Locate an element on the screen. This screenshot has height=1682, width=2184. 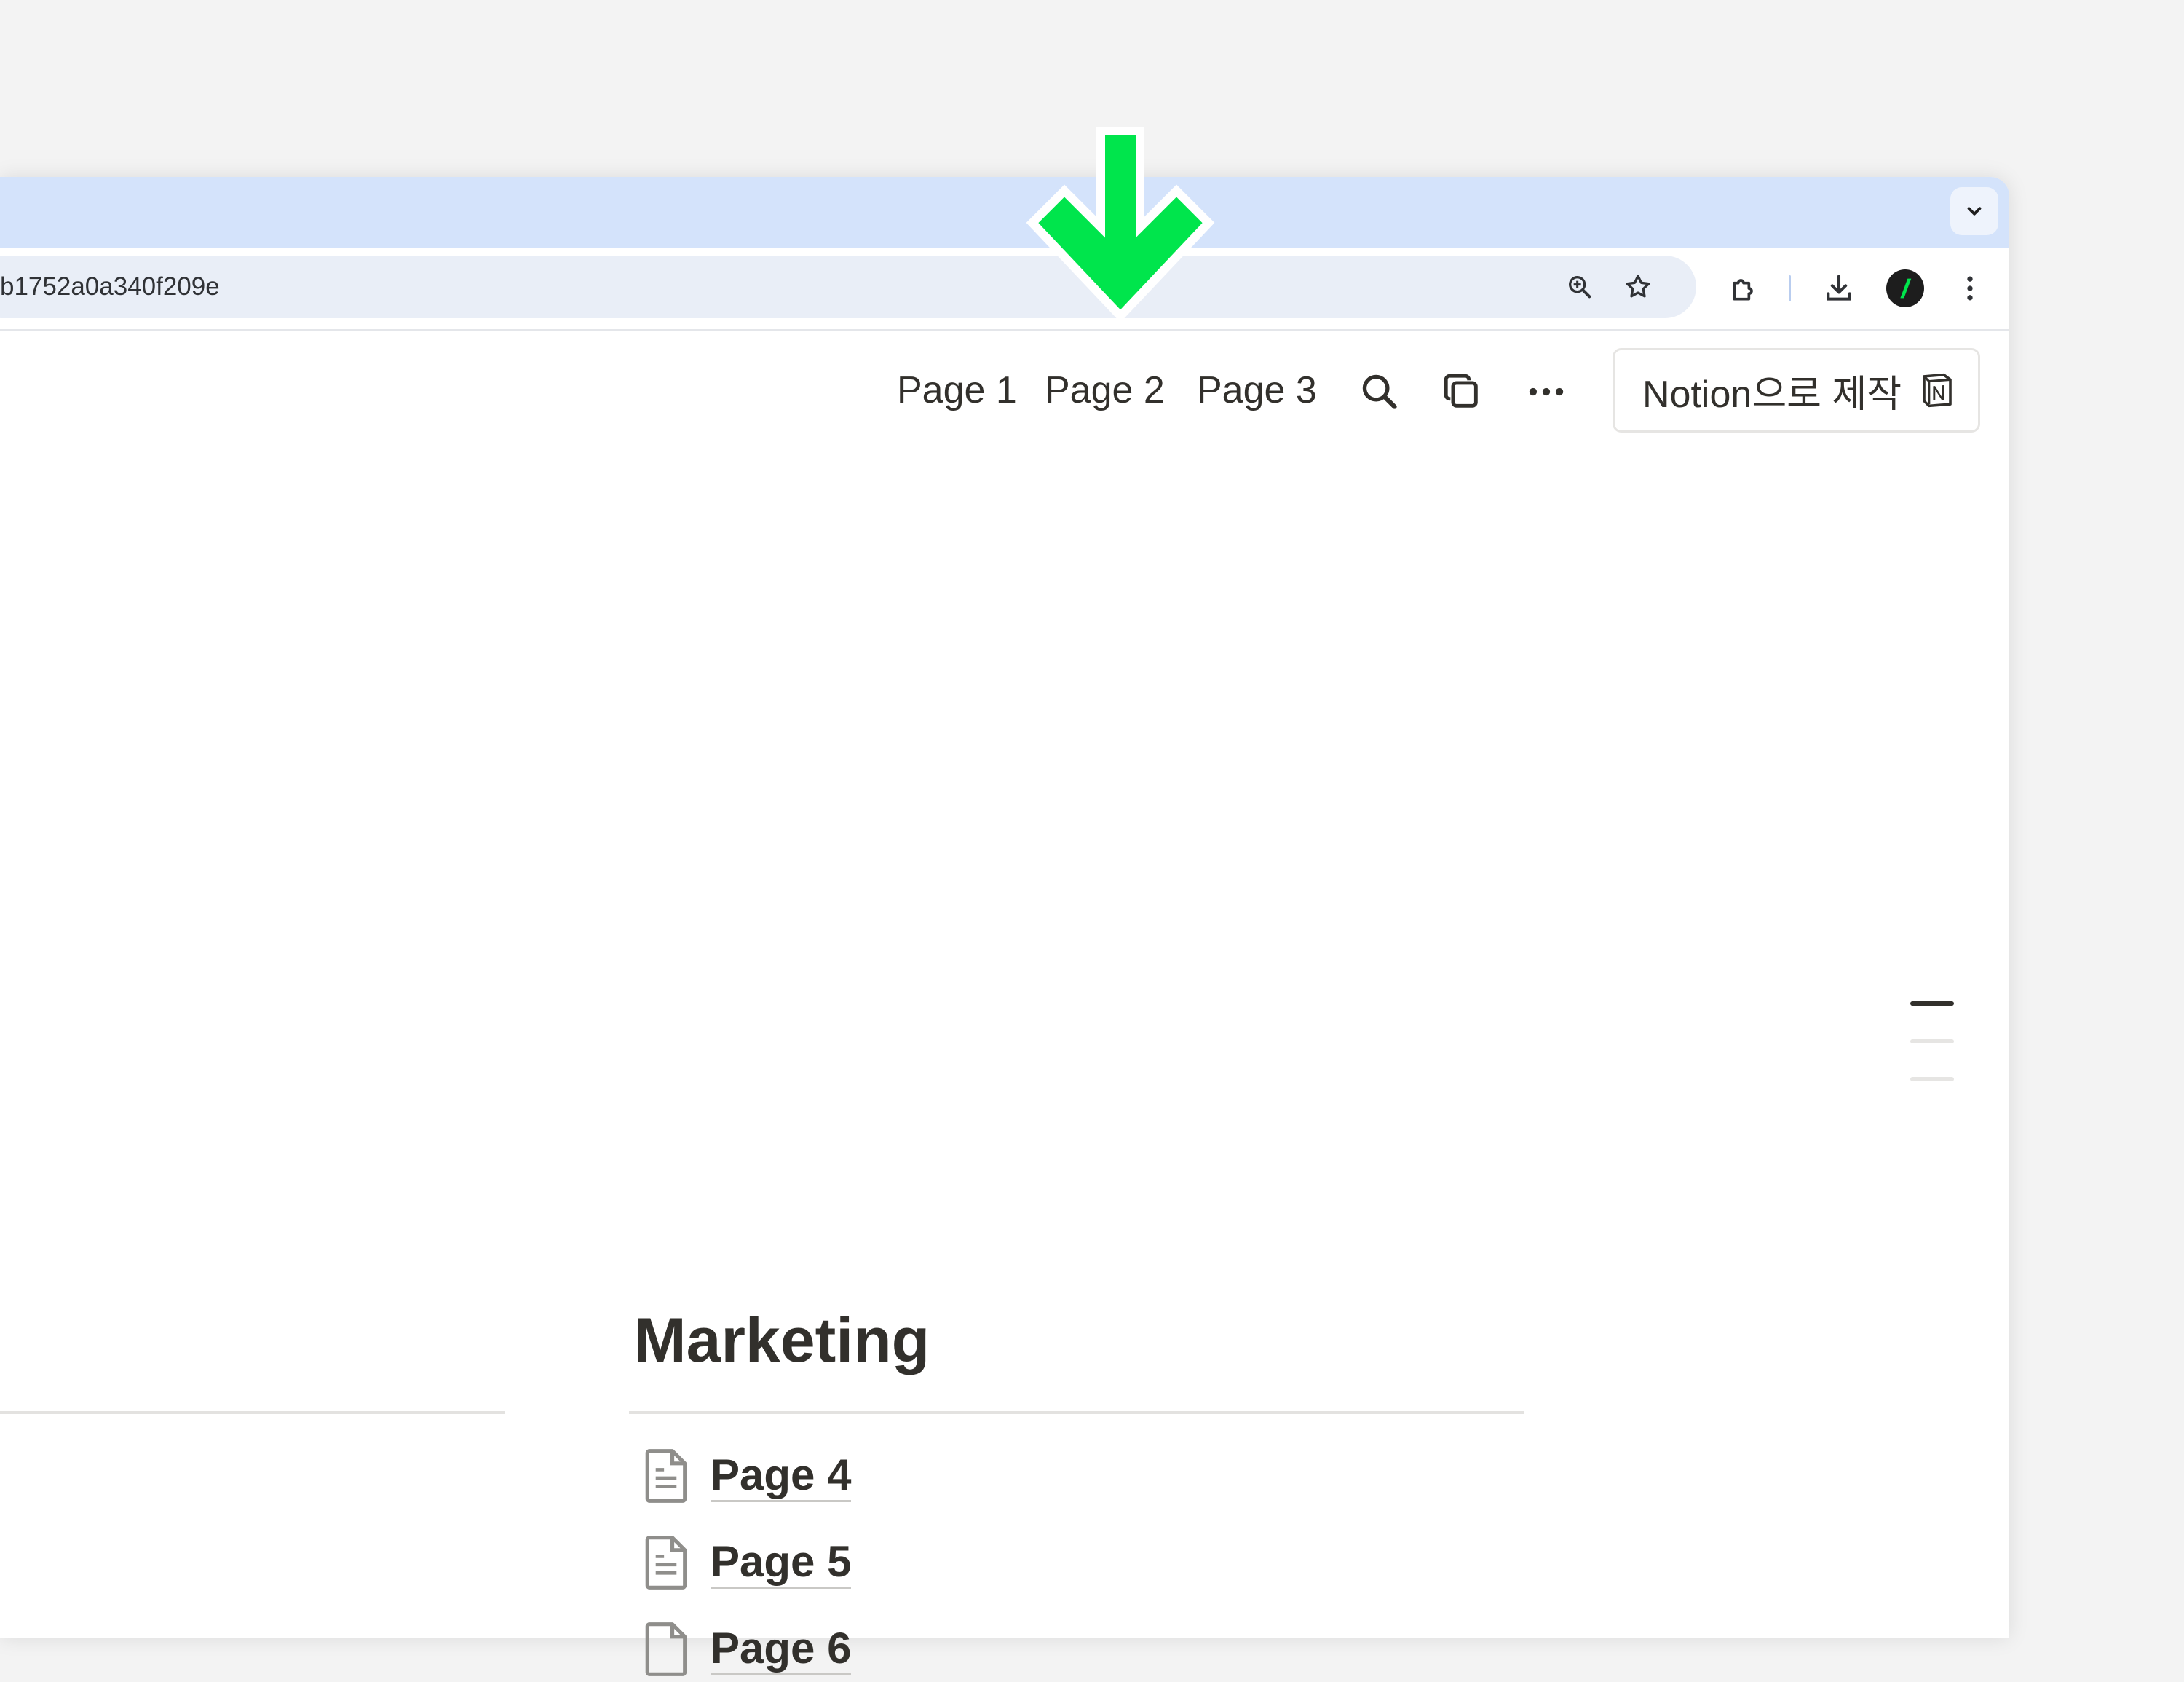
page-link-page-4: Page 4 is located at coordinates (746, 1476).